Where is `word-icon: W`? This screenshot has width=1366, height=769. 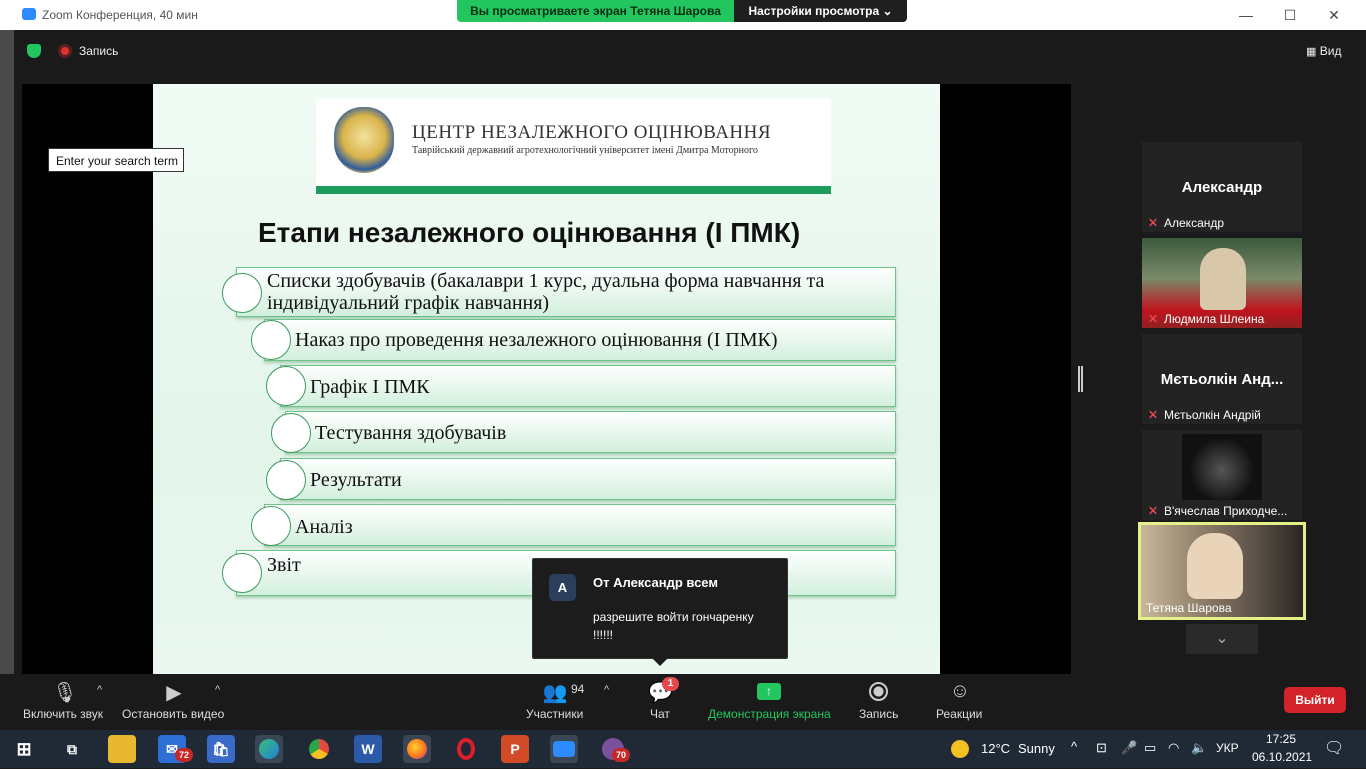
word-icon: W is located at coordinates (368, 749).